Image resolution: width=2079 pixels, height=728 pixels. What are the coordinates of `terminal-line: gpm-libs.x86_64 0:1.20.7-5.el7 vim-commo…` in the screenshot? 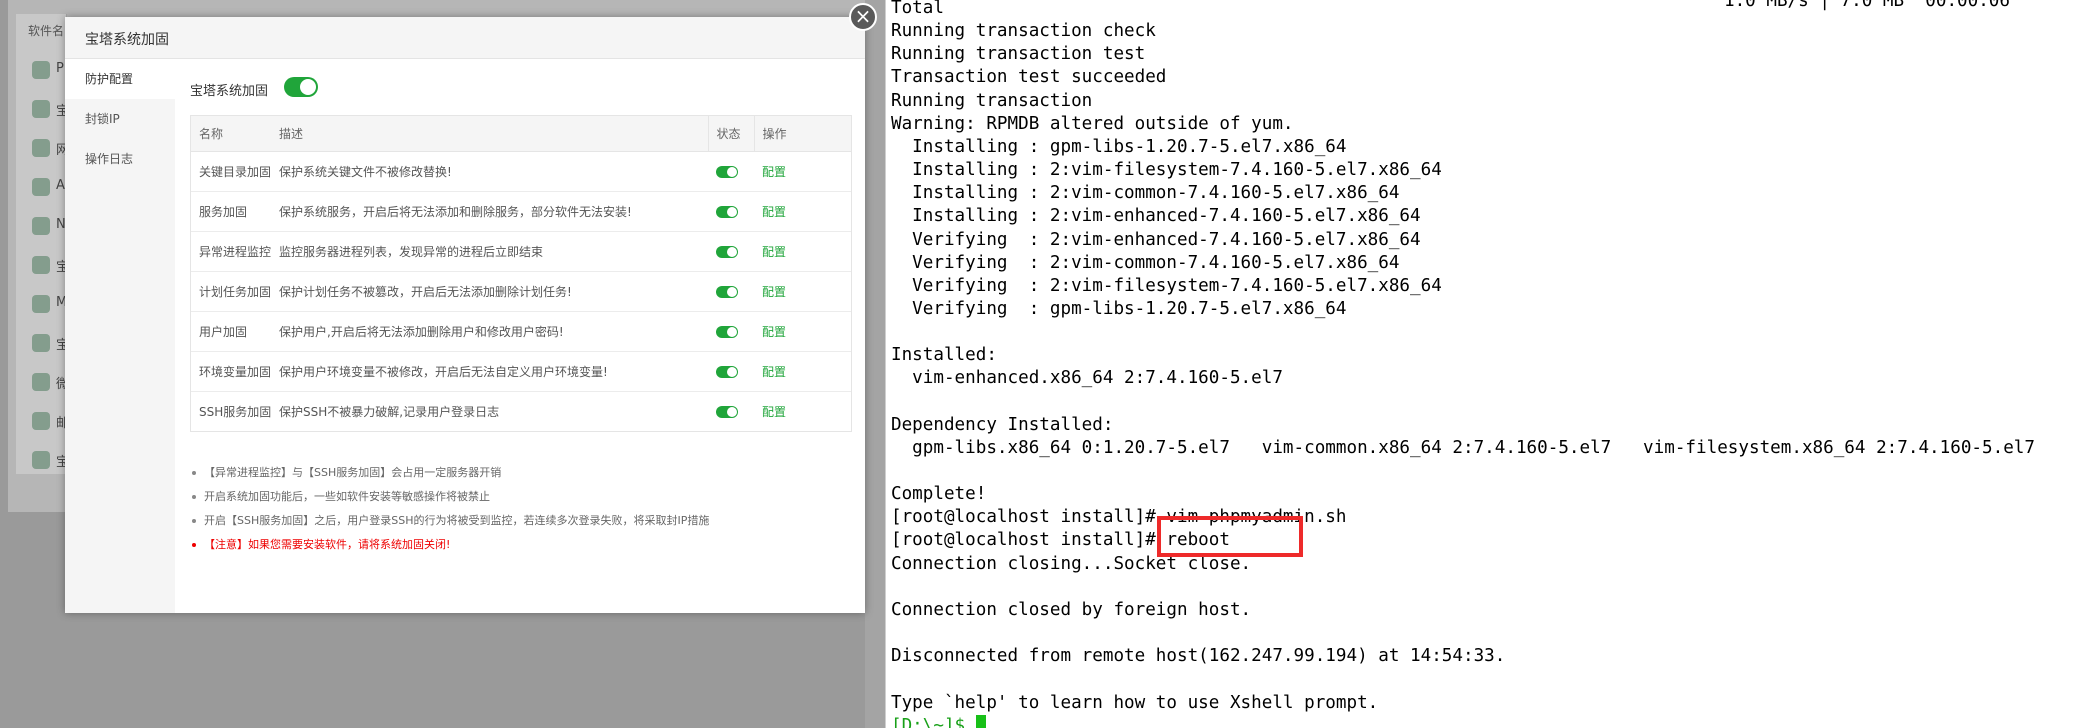 It's located at (1463, 447).